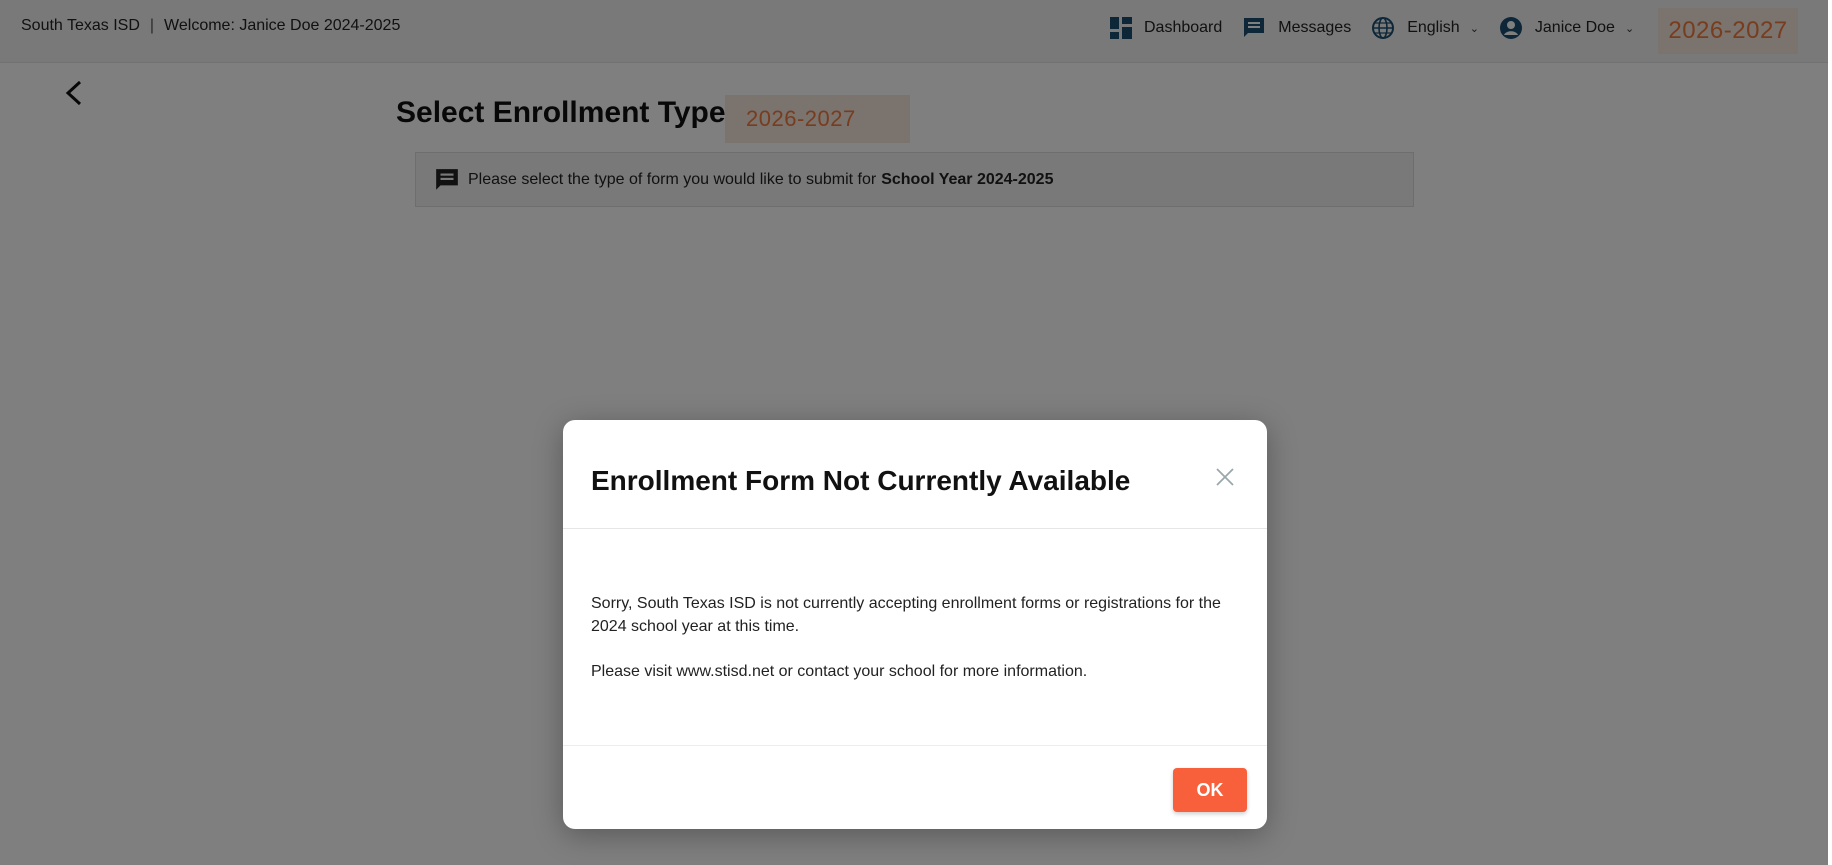 This screenshot has height=865, width=1832. What do you see at coordinates (1225, 477) in the screenshot?
I see `close-icon` at bounding box center [1225, 477].